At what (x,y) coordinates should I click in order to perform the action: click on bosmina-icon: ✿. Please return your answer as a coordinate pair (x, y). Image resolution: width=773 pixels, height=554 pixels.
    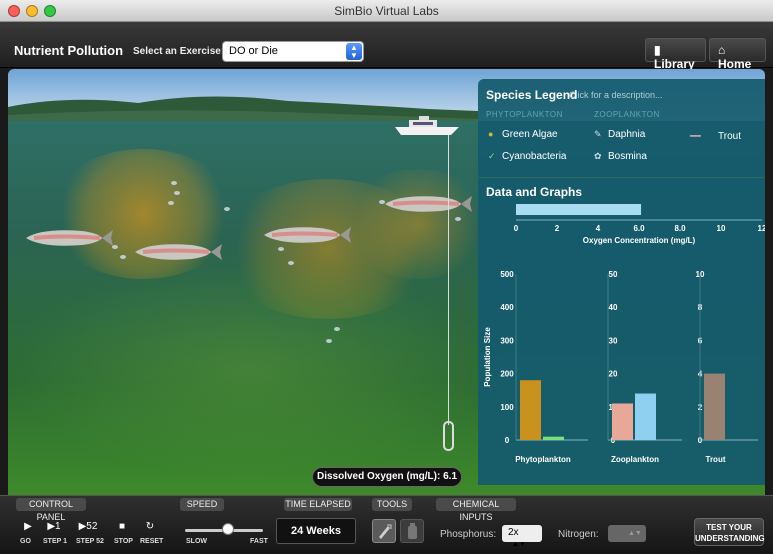
    Looking at the image, I should click on (598, 156).